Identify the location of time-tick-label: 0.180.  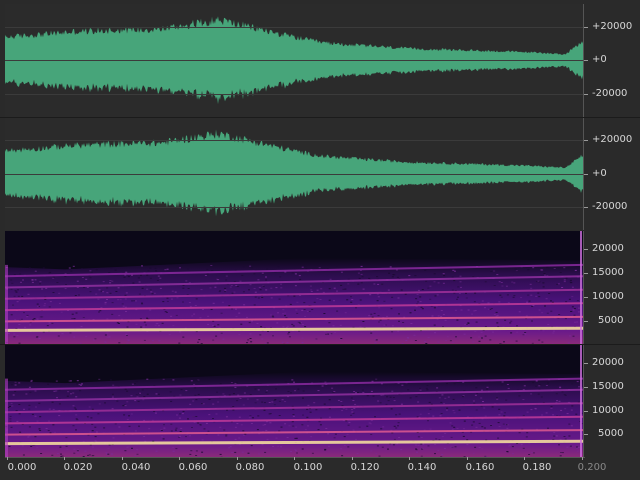
(537, 467).